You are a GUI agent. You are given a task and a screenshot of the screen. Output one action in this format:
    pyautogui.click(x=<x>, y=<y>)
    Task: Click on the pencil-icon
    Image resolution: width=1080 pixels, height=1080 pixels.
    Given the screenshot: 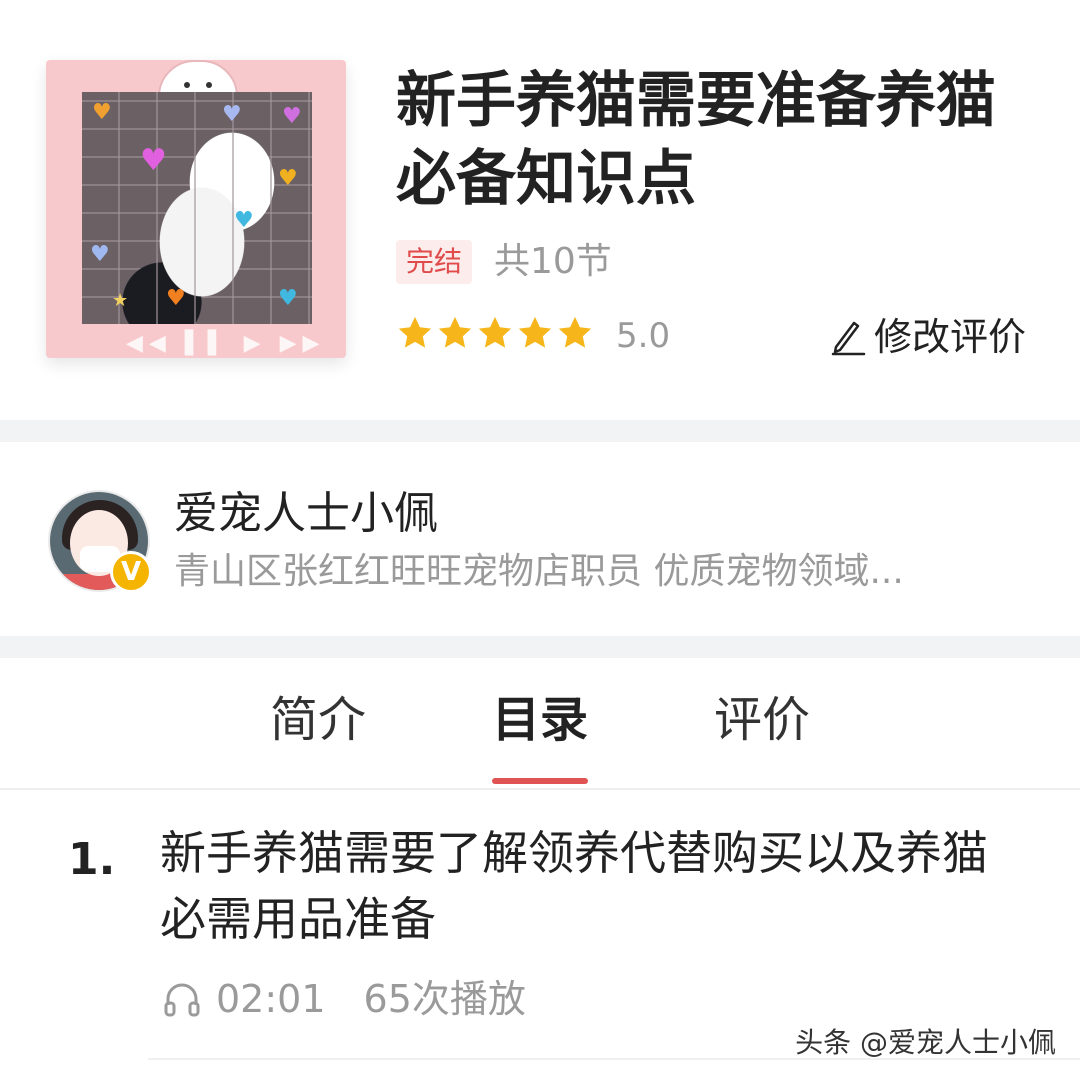 What is the action you would take?
    pyautogui.click(x=848, y=338)
    